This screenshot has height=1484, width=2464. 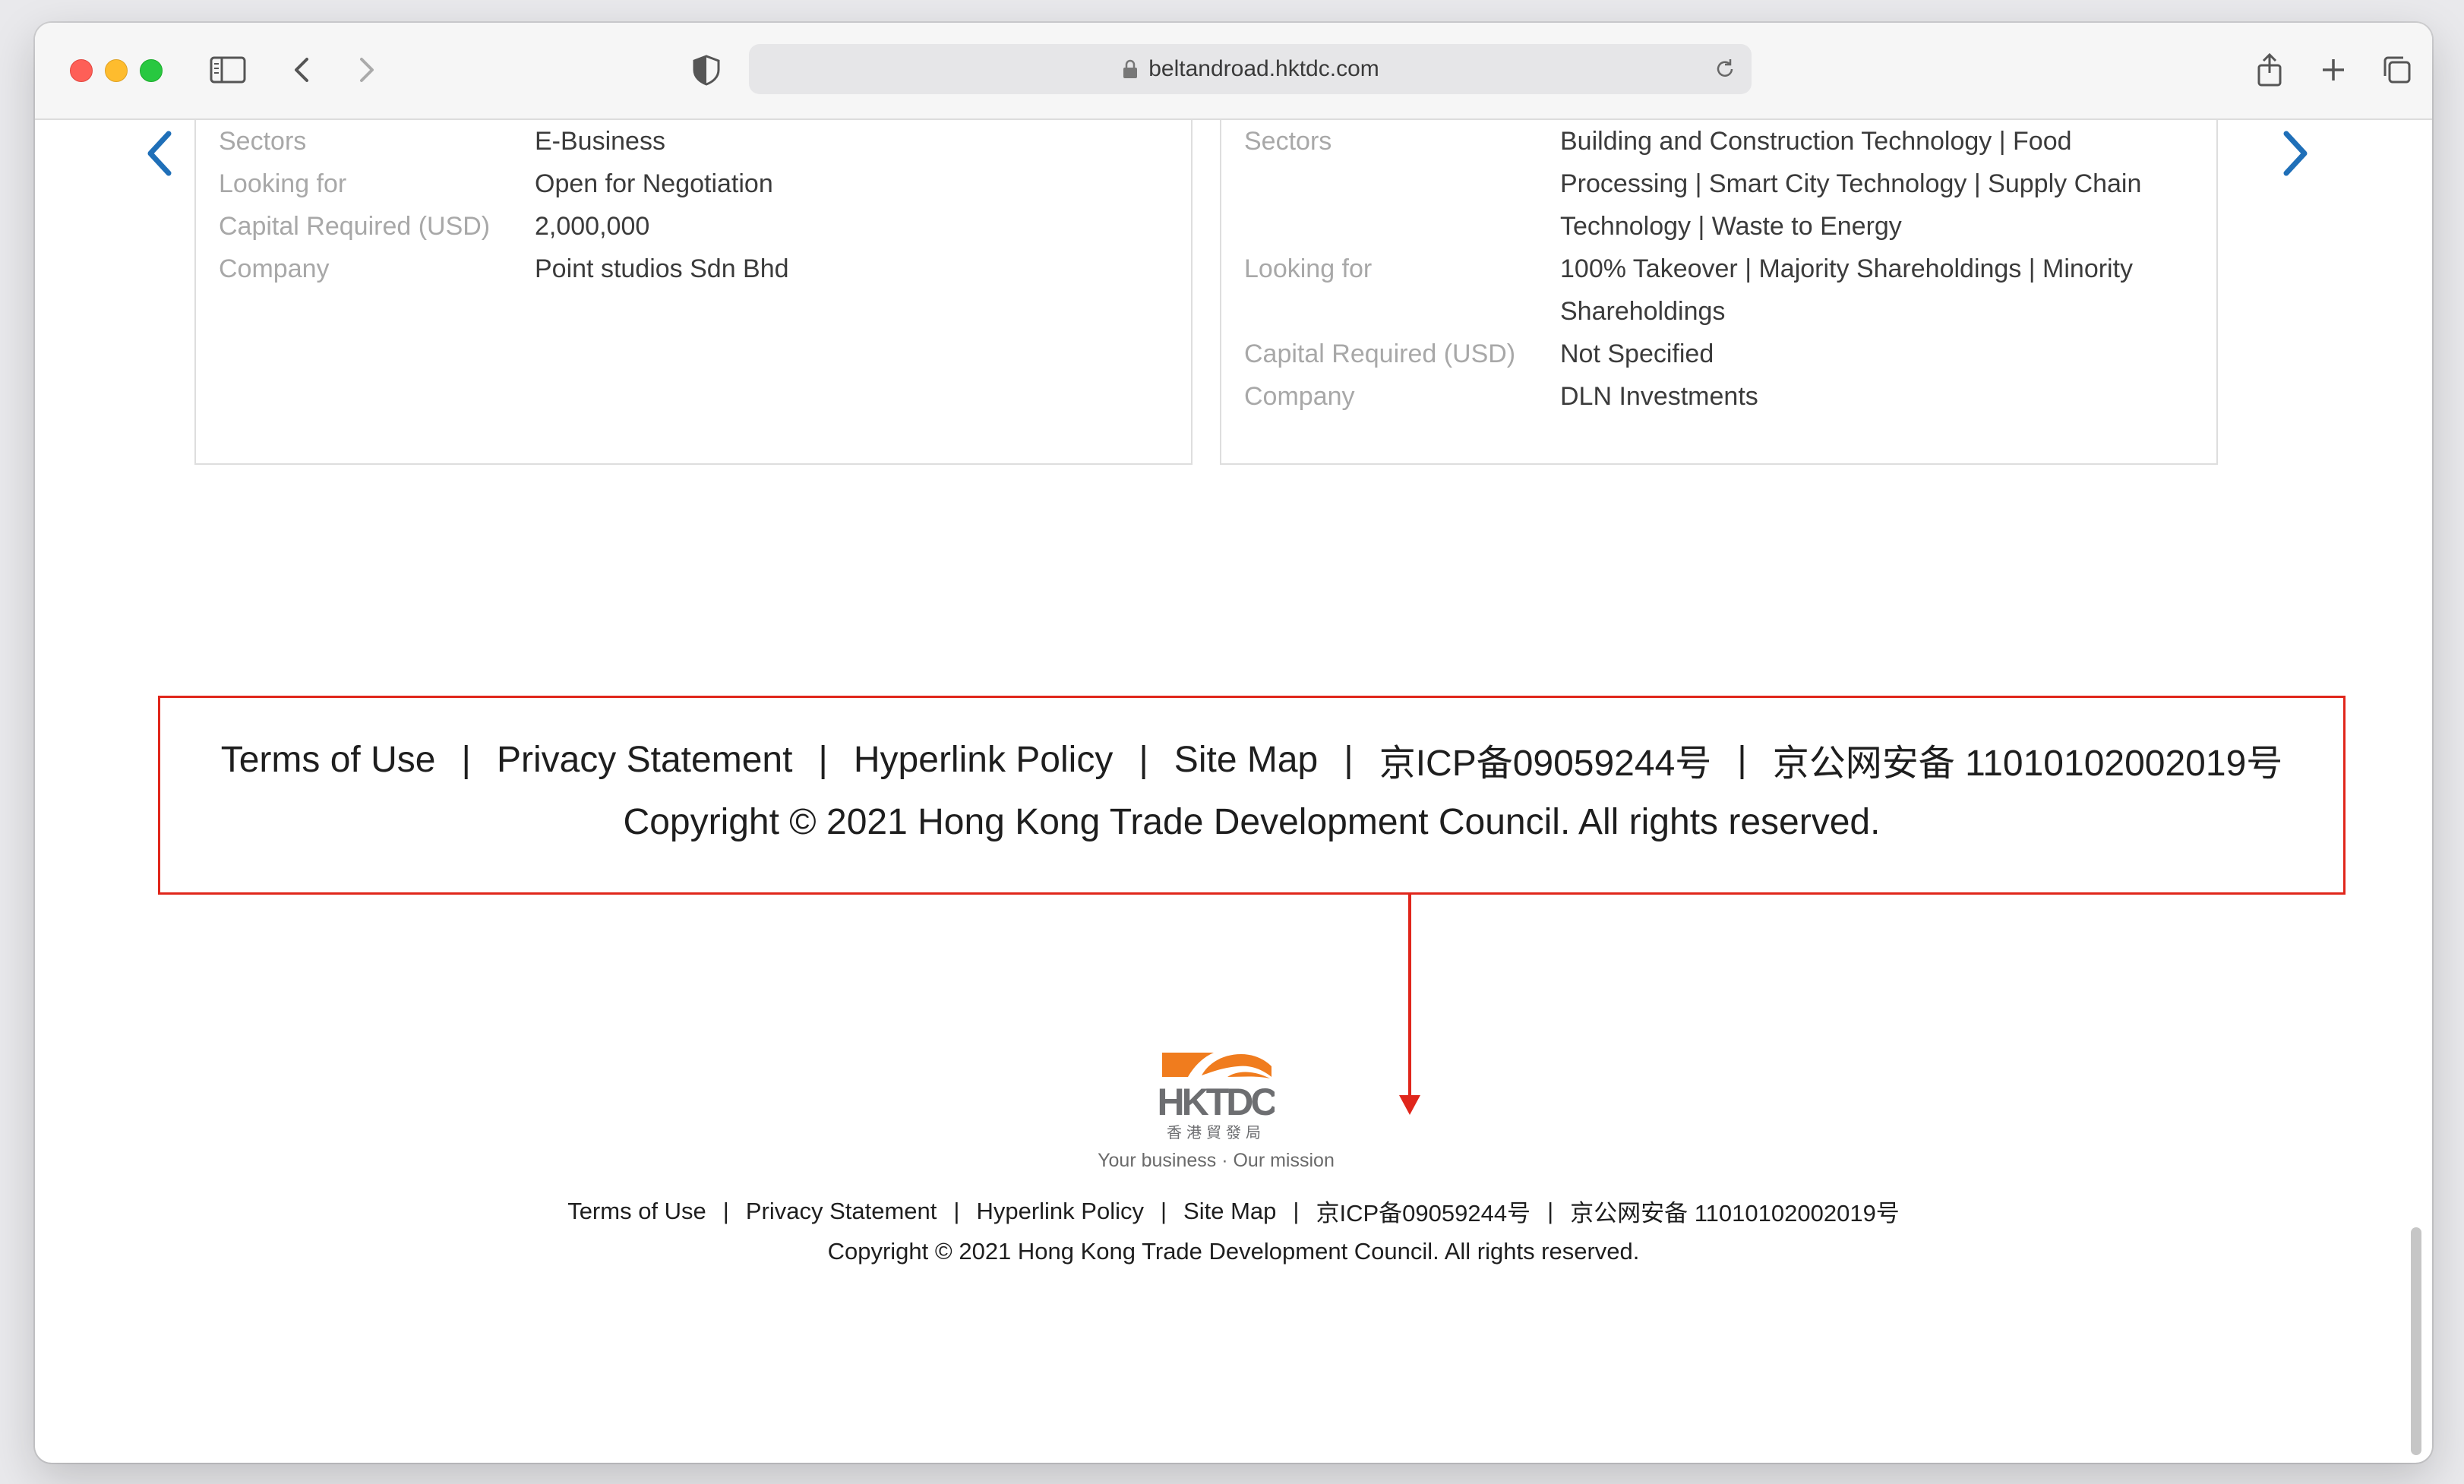 I want to click on zoom-window-button, so click(x=151, y=70).